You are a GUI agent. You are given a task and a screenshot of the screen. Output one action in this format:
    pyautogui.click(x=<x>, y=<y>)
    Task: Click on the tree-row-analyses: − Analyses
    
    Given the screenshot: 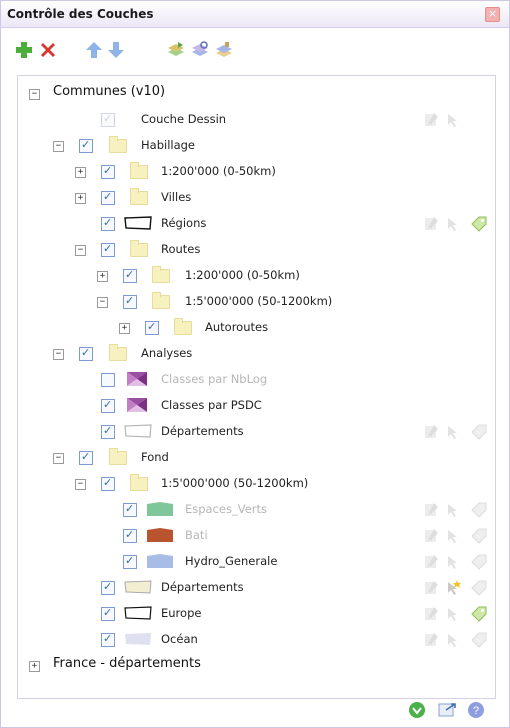 What is the action you would take?
    pyautogui.click(x=256, y=355)
    